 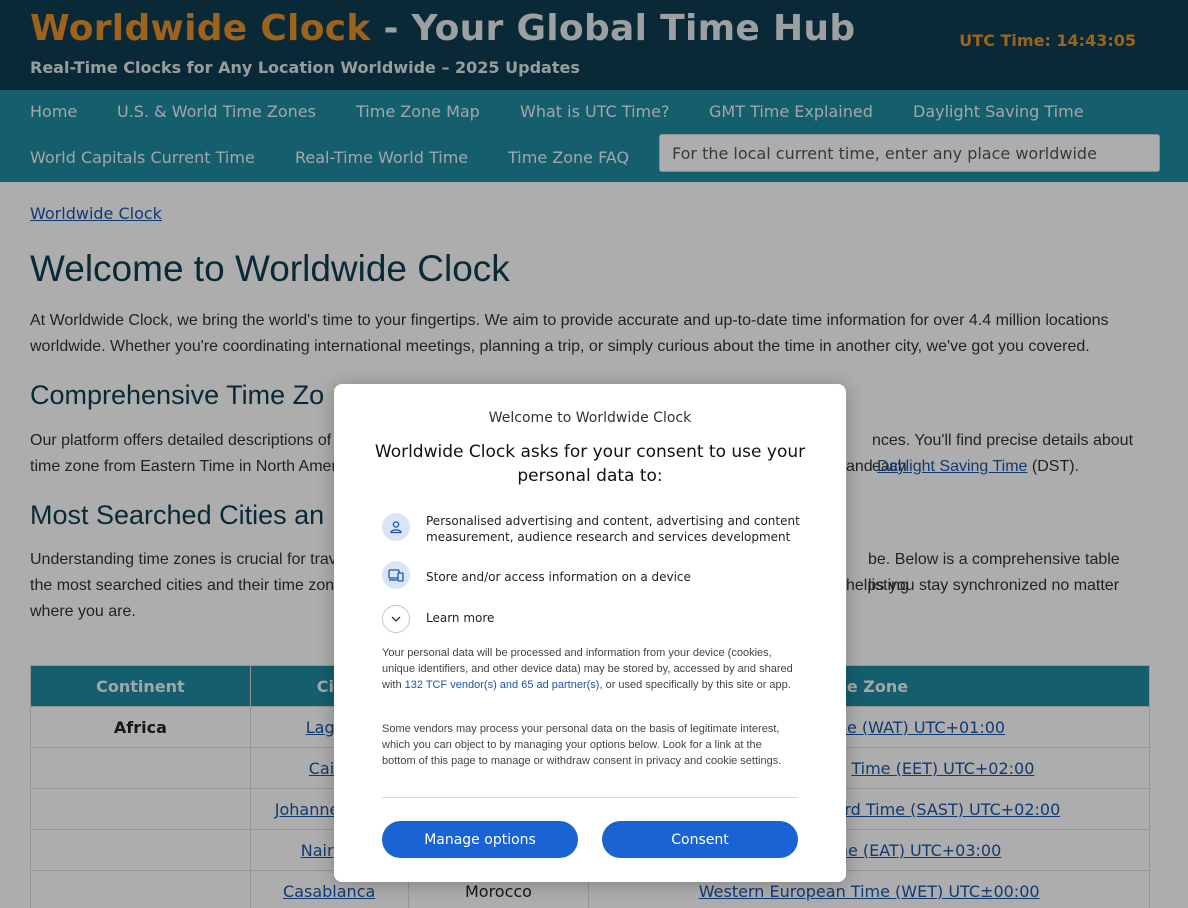 I want to click on device-icon, so click(x=396, y=575).